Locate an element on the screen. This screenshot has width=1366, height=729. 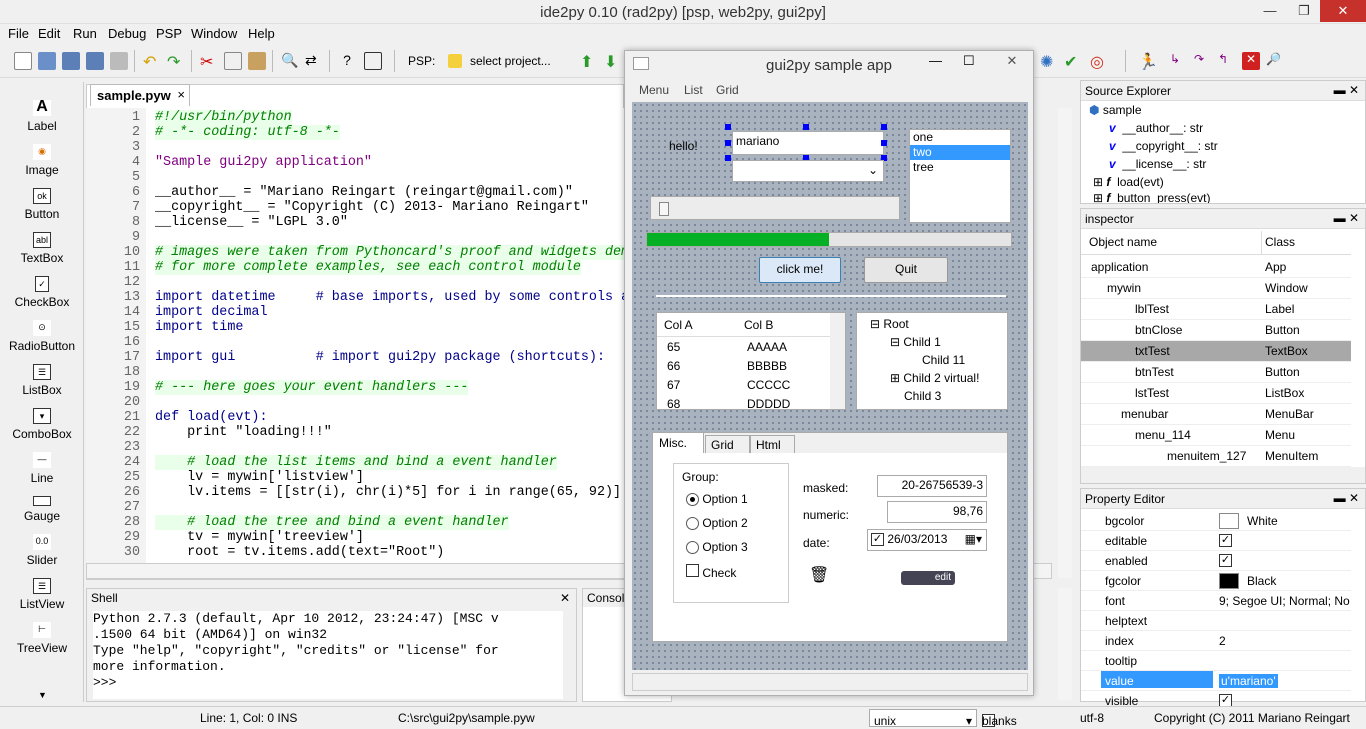
calendar-icon: ▦▾ is located at coordinates (973, 539).